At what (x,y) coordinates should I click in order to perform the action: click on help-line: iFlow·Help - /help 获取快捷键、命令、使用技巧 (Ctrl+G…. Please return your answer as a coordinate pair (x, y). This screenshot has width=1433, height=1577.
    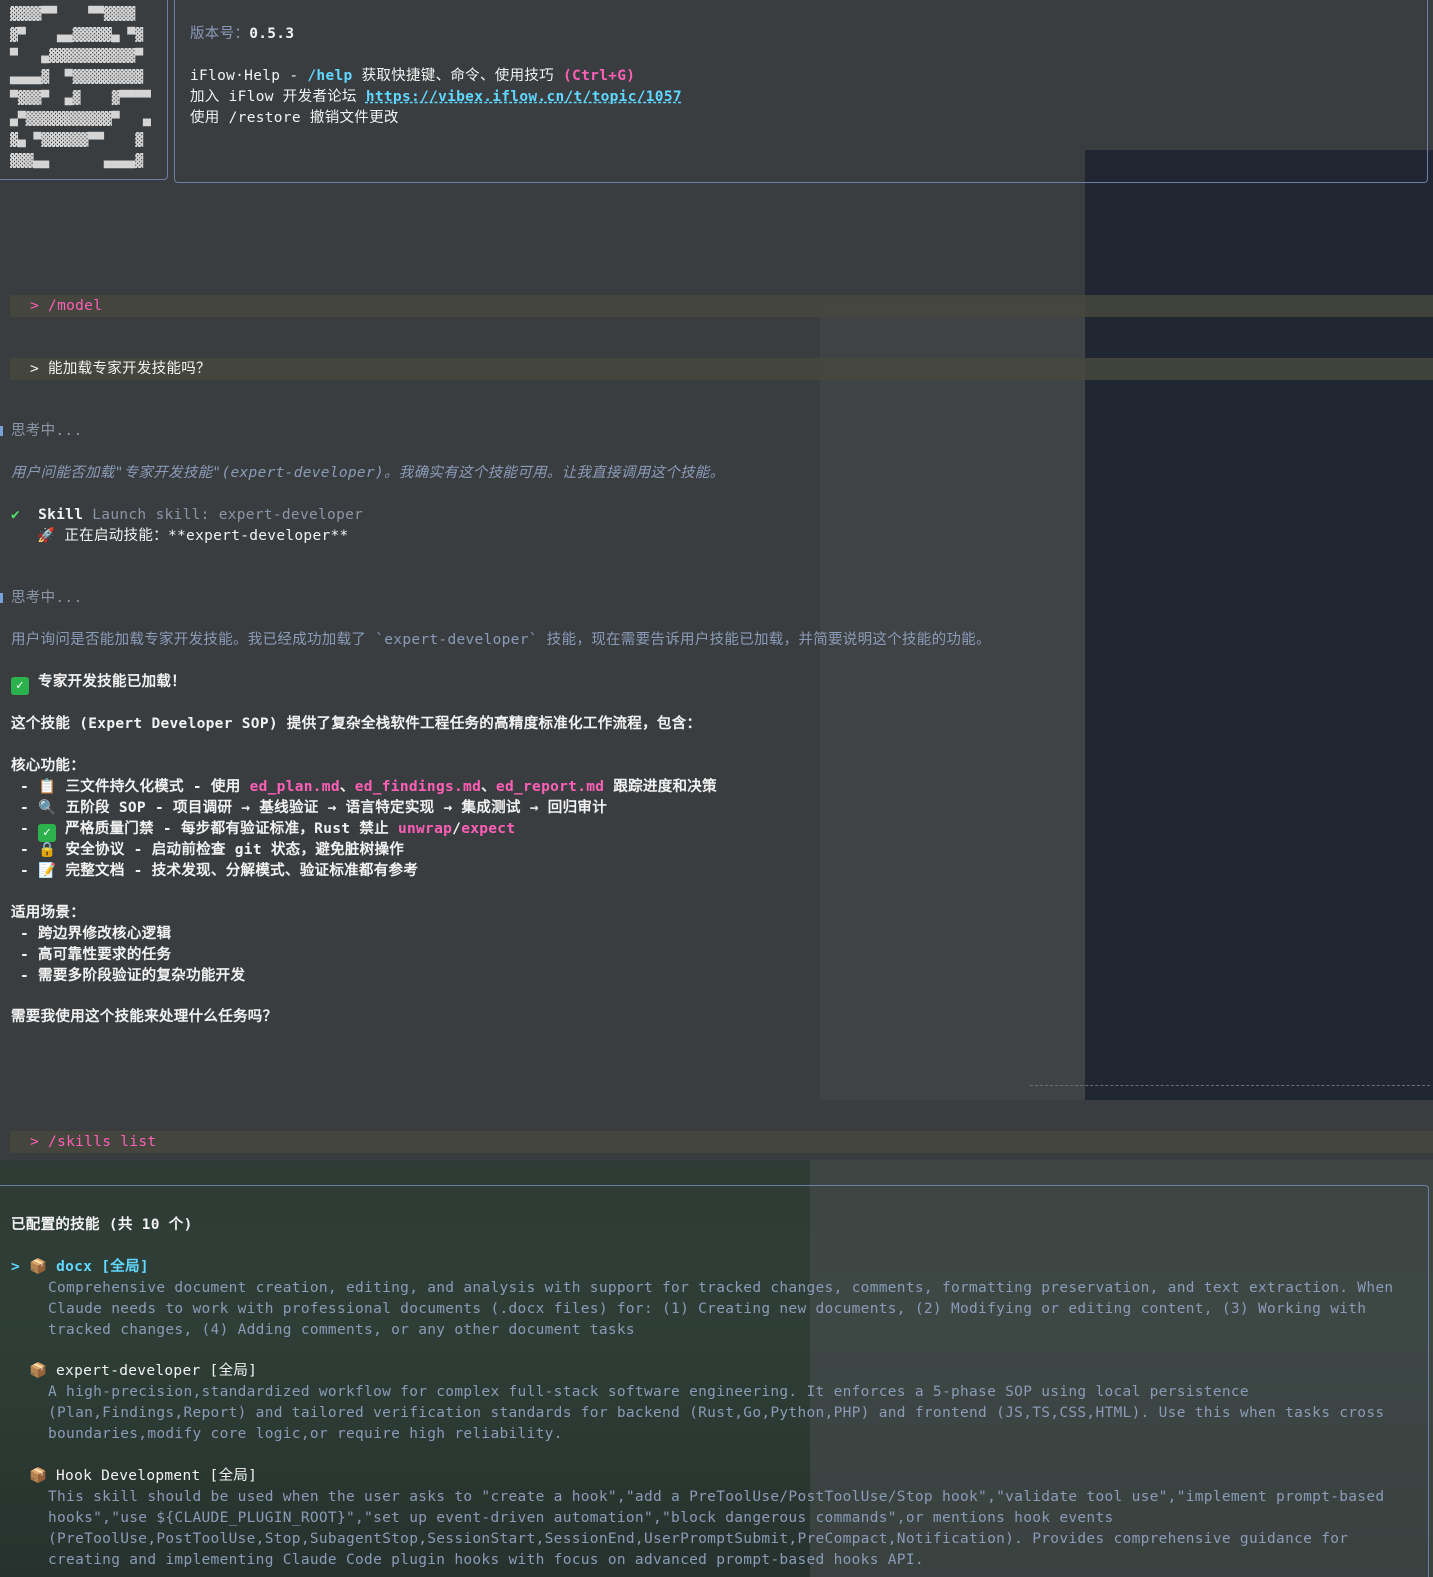
    Looking at the image, I should click on (412, 76).